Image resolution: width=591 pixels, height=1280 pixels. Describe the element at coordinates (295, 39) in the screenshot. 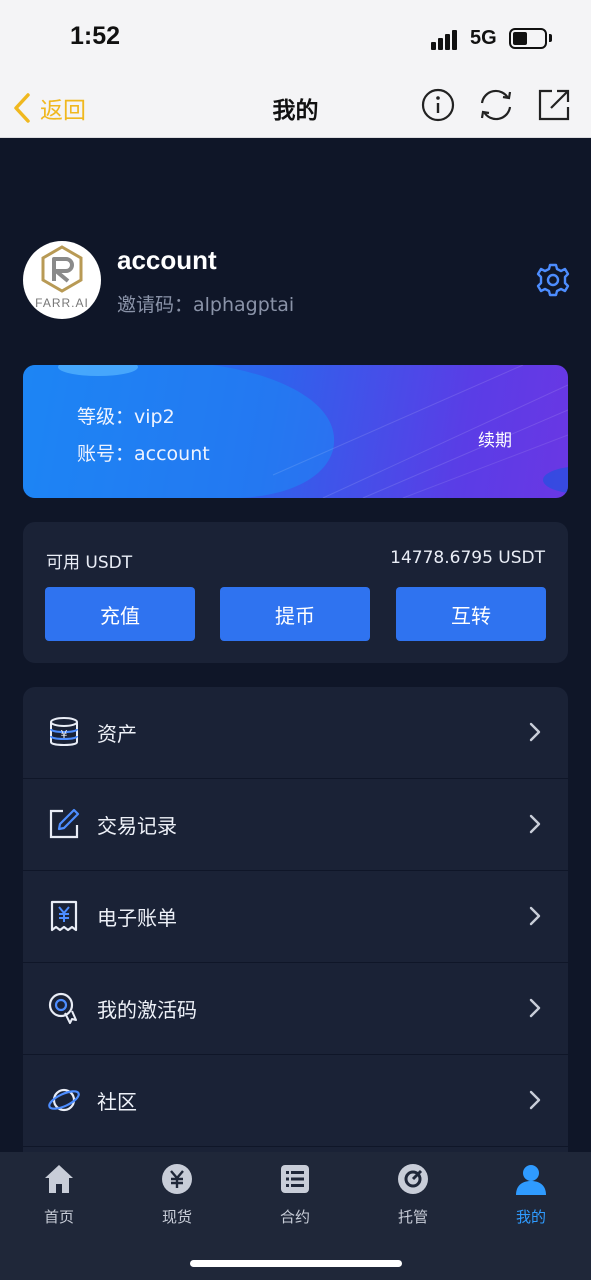

I see `status-bar: 1:52 5G` at that location.